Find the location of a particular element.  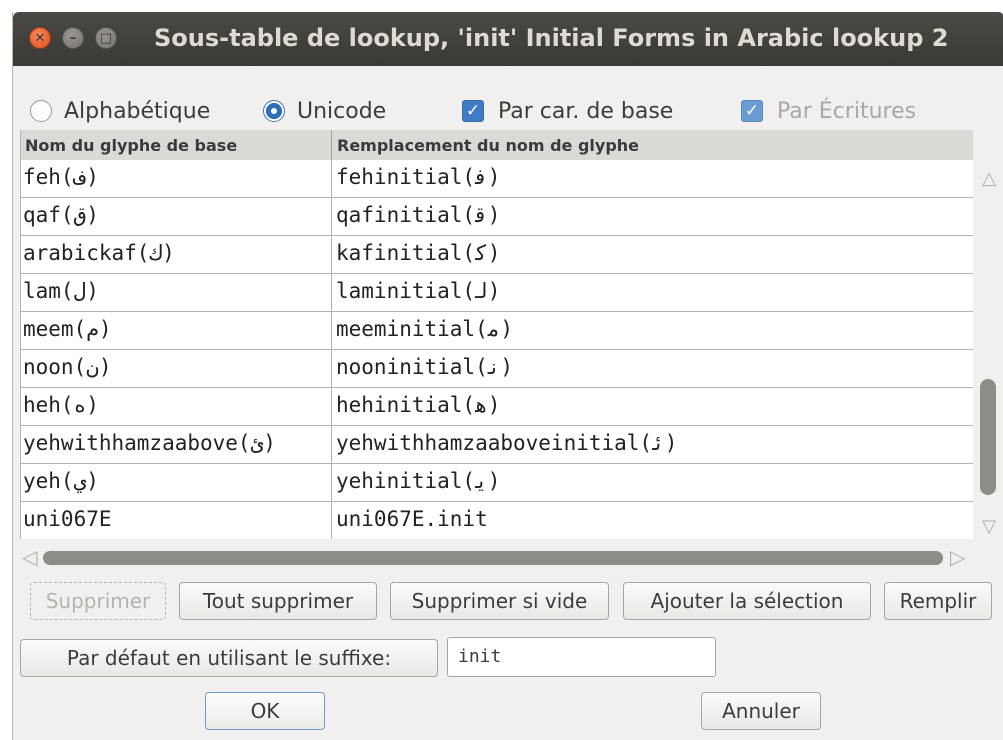

checkbox-checked-icon: ✓ is located at coordinates (473, 111).